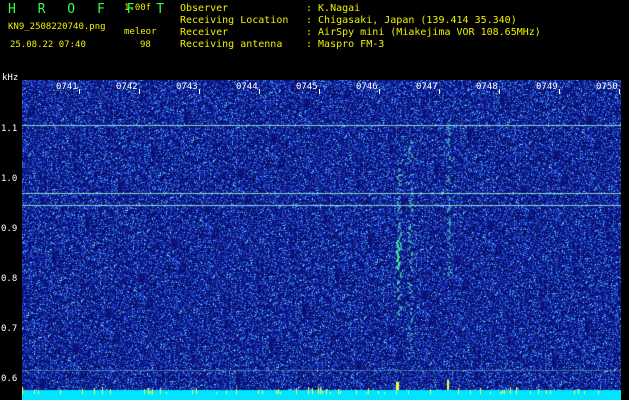 This screenshot has height=400, width=629. What do you see at coordinates (145, 45) in the screenshot?
I see `count-value: 98` at bounding box center [145, 45].